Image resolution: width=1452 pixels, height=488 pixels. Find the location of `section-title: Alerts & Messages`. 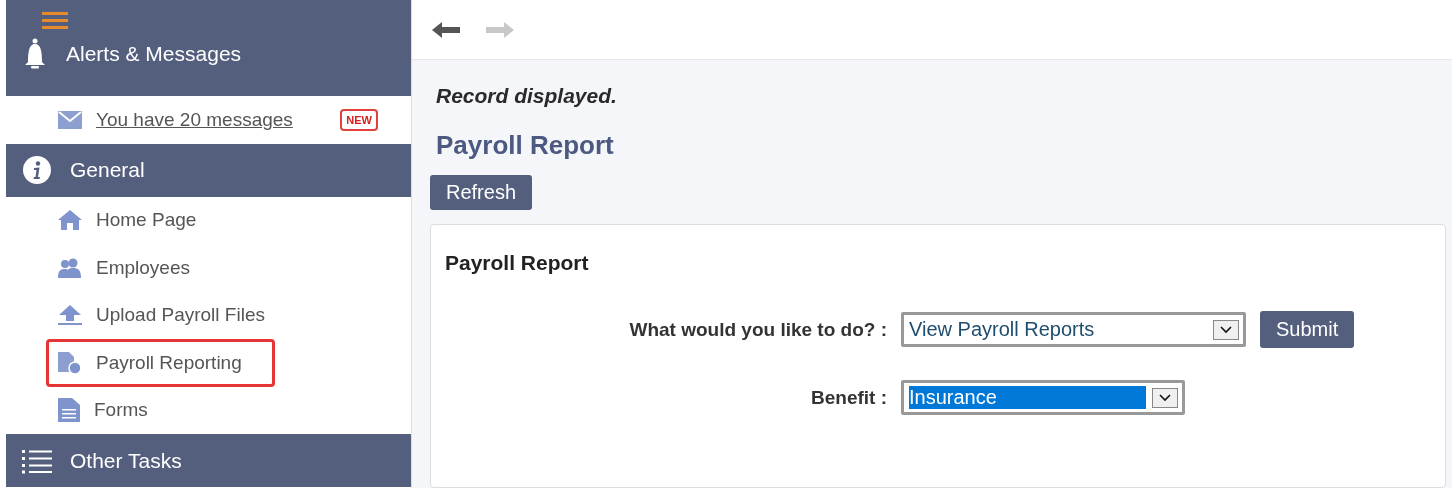

section-title: Alerts & Messages is located at coordinates (154, 54).